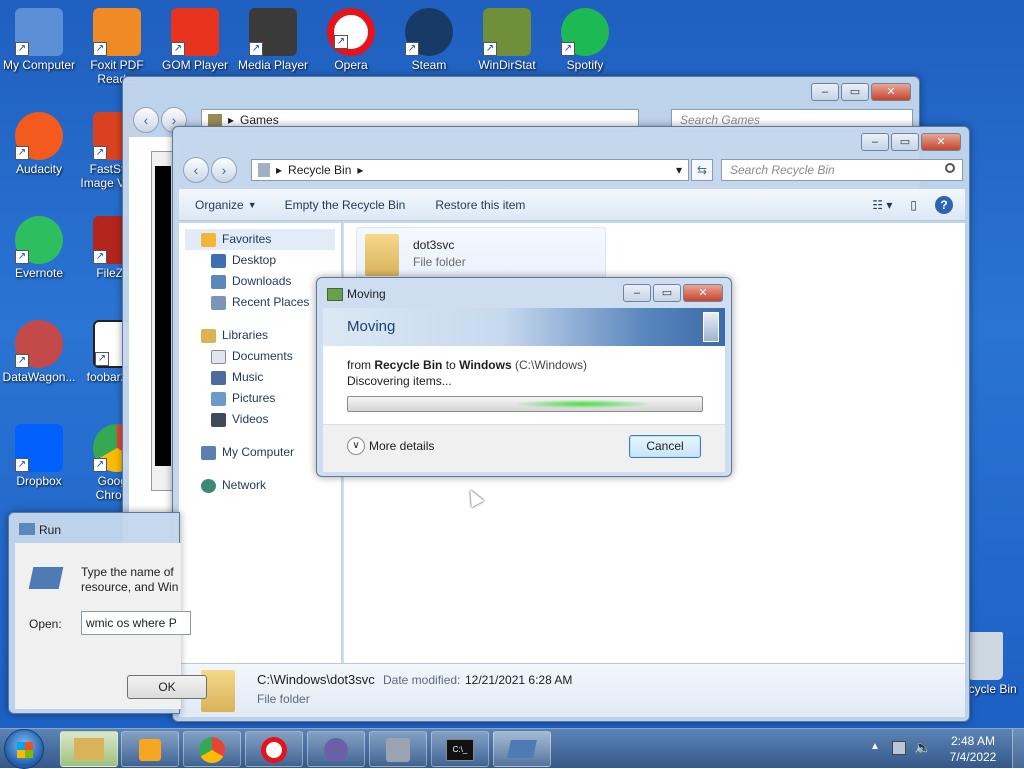  What do you see at coordinates (39, 248) in the screenshot?
I see `desktop-icon-evernote: ↗ Evernote` at bounding box center [39, 248].